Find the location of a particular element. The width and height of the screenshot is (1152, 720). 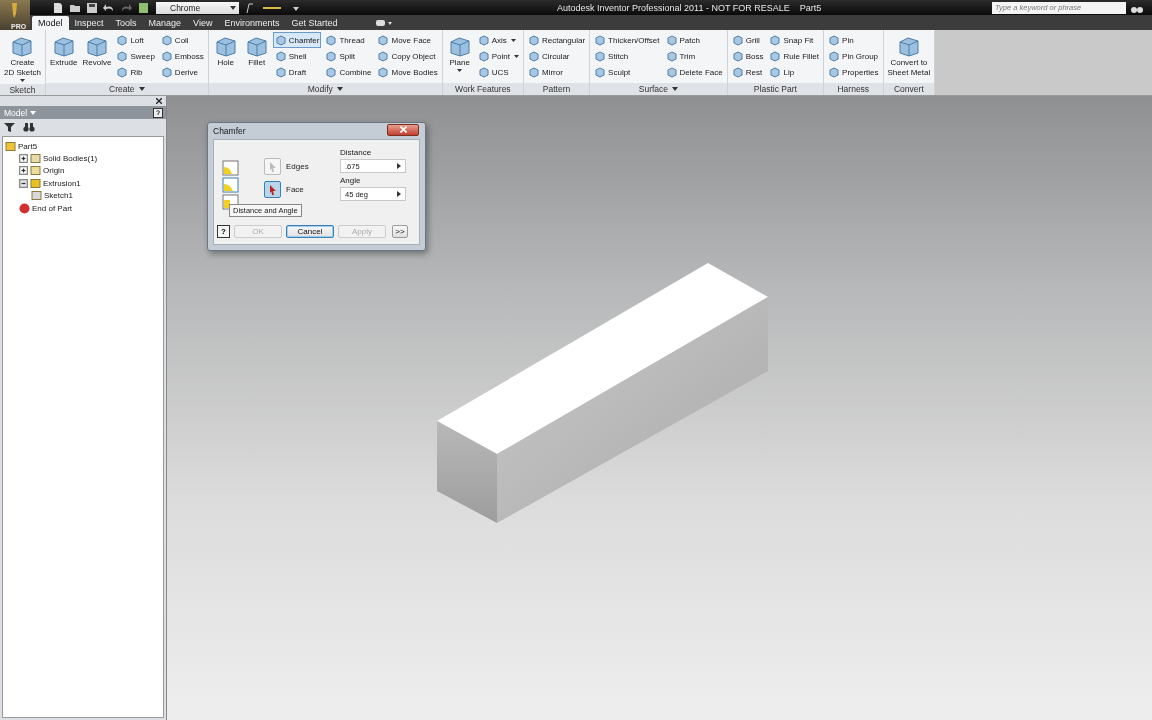

ribbon-tool-button: Point is located at coordinates (498, 56).